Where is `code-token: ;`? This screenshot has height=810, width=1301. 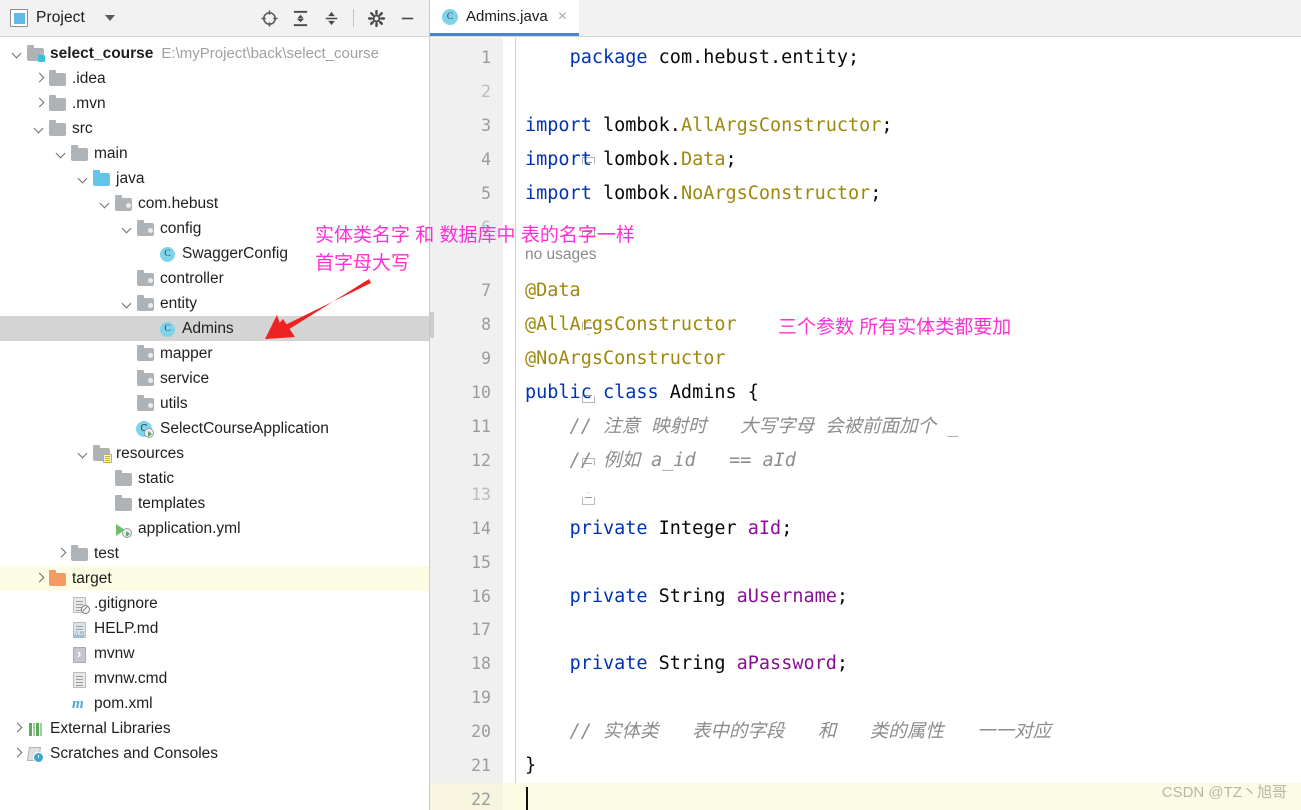 code-token: ; is located at coordinates (887, 125).